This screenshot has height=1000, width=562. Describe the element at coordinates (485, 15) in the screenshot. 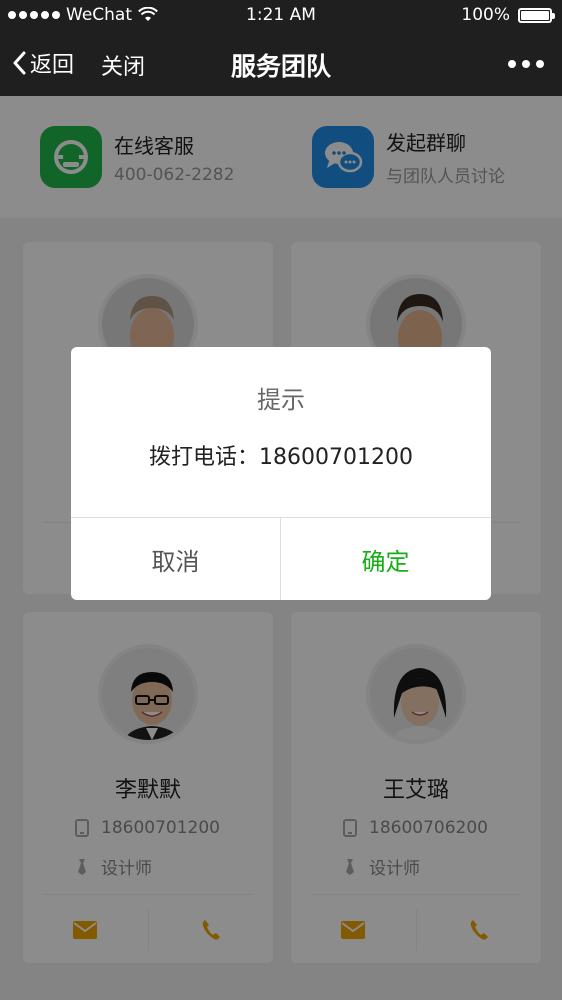

I see `battery-percent: 100%` at that location.